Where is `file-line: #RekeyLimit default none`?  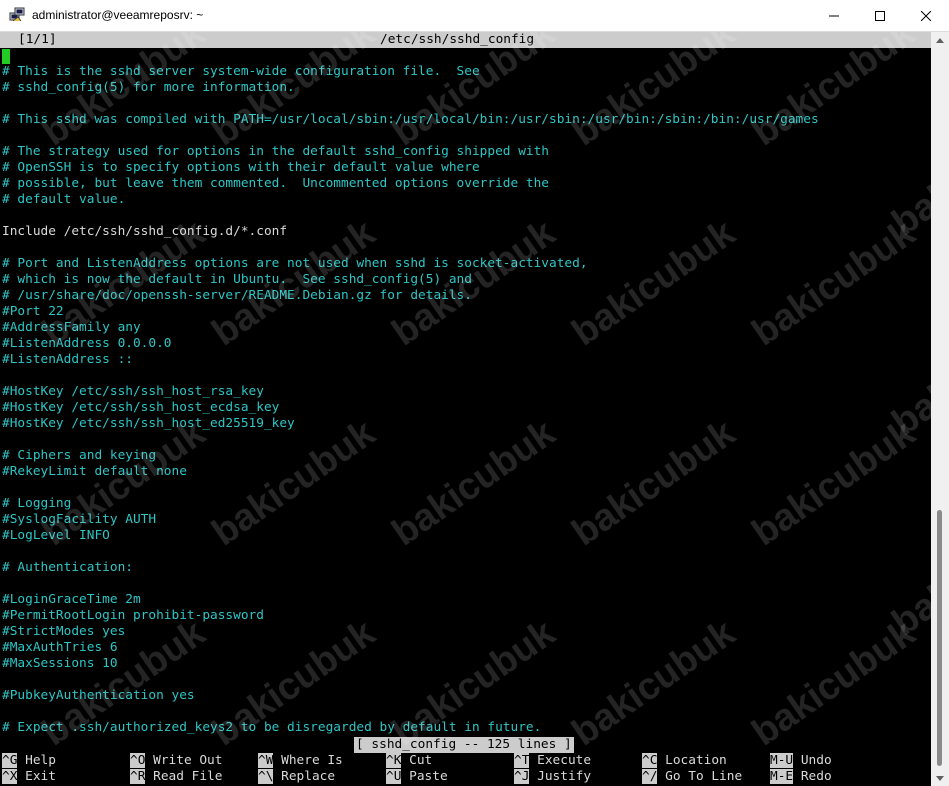 file-line: #RekeyLimit default none is located at coordinates (94, 471).